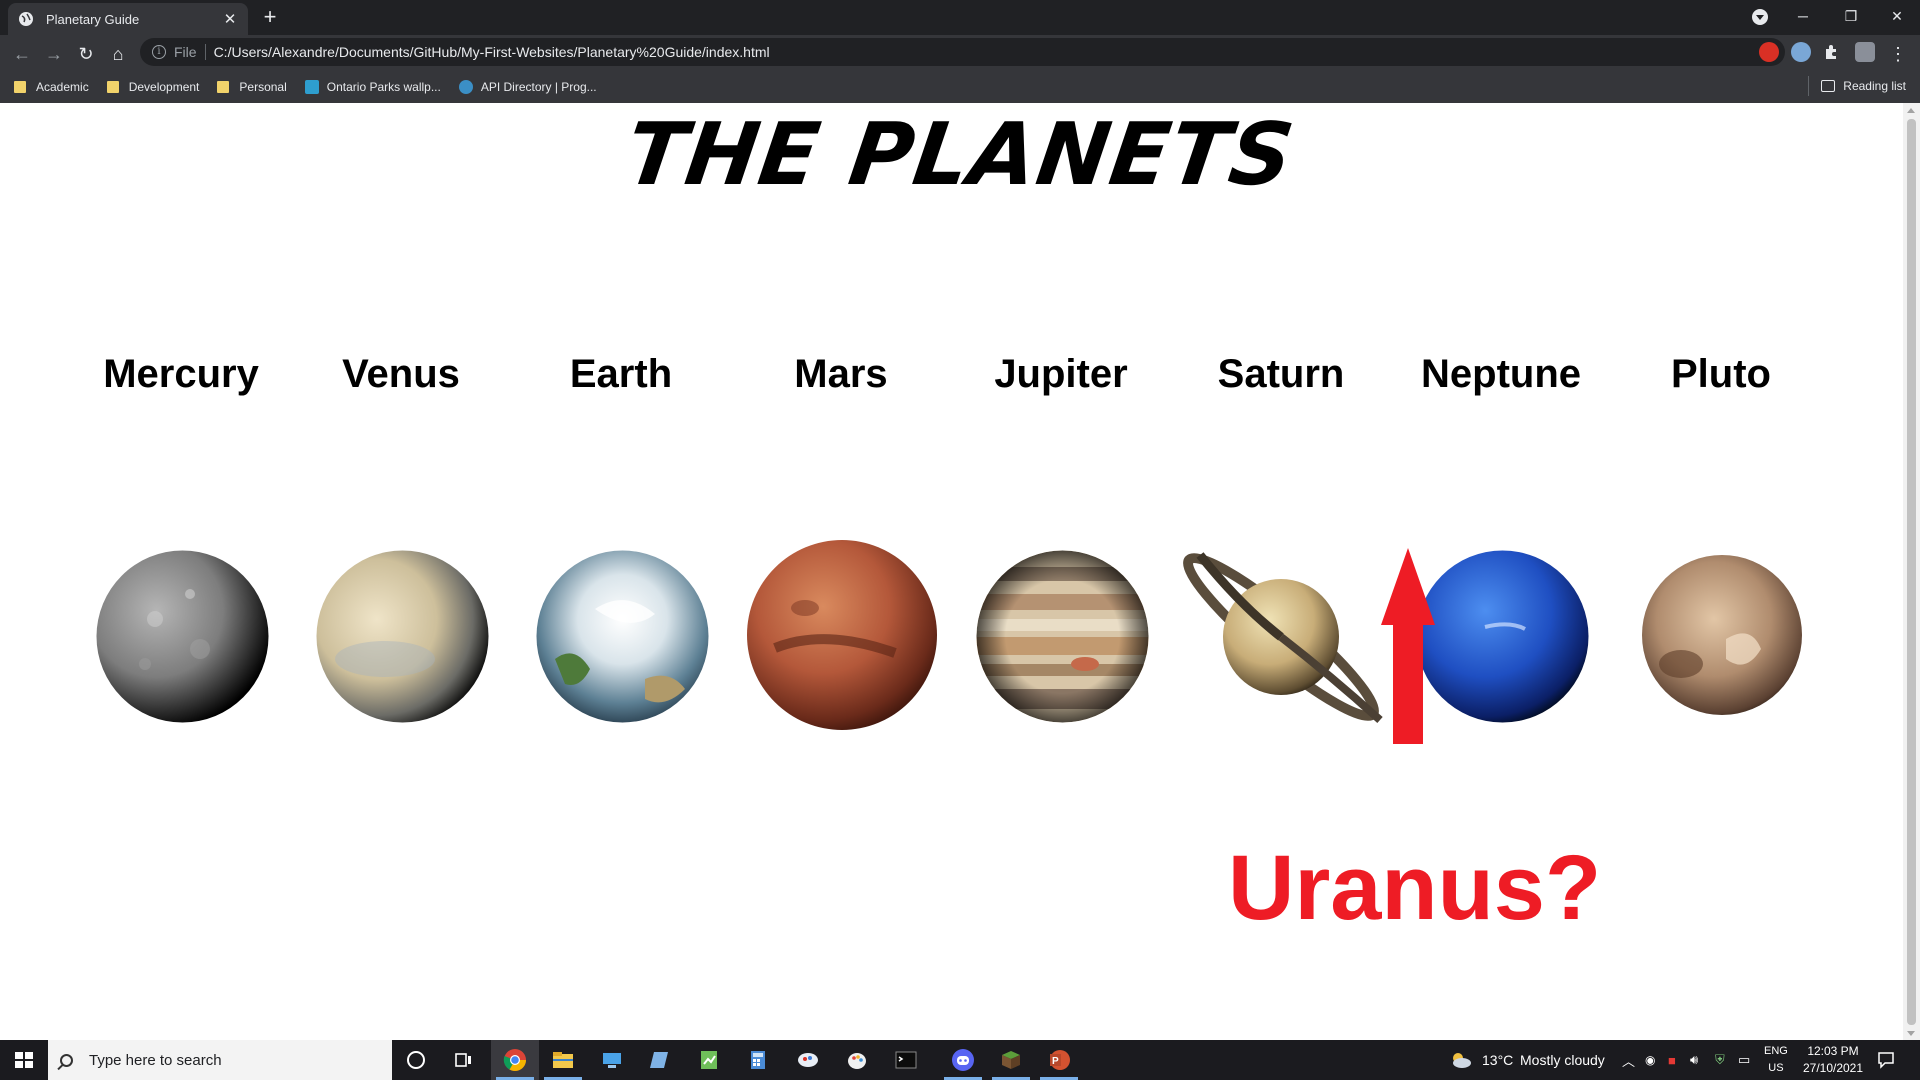  Describe the element at coordinates (181, 374) in the screenshot. I see `planet-label-mercury: Mercury` at that location.